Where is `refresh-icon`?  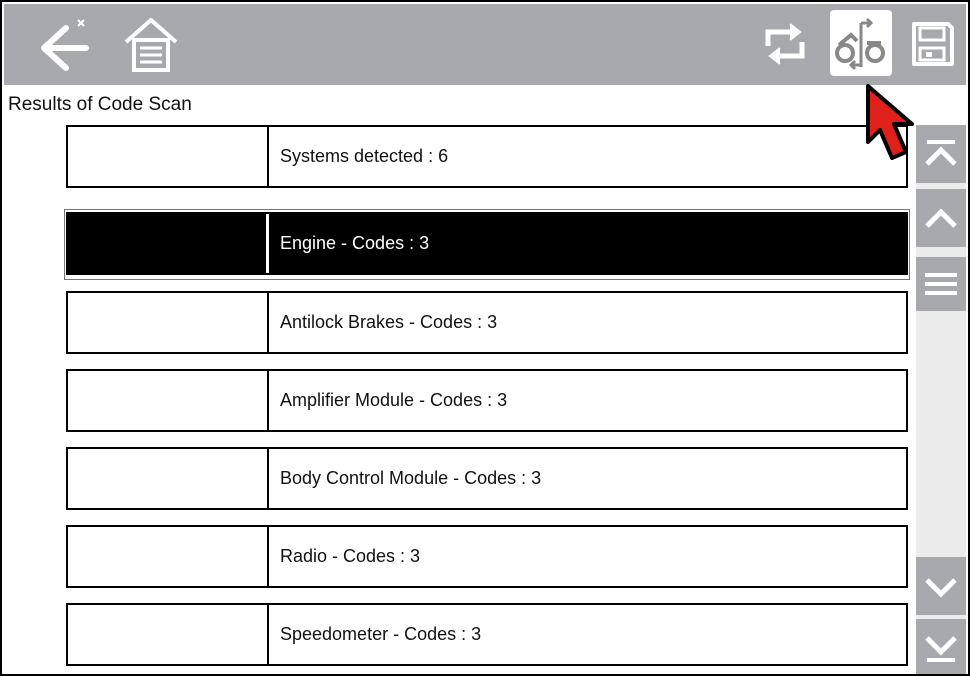 refresh-icon is located at coordinates (785, 44).